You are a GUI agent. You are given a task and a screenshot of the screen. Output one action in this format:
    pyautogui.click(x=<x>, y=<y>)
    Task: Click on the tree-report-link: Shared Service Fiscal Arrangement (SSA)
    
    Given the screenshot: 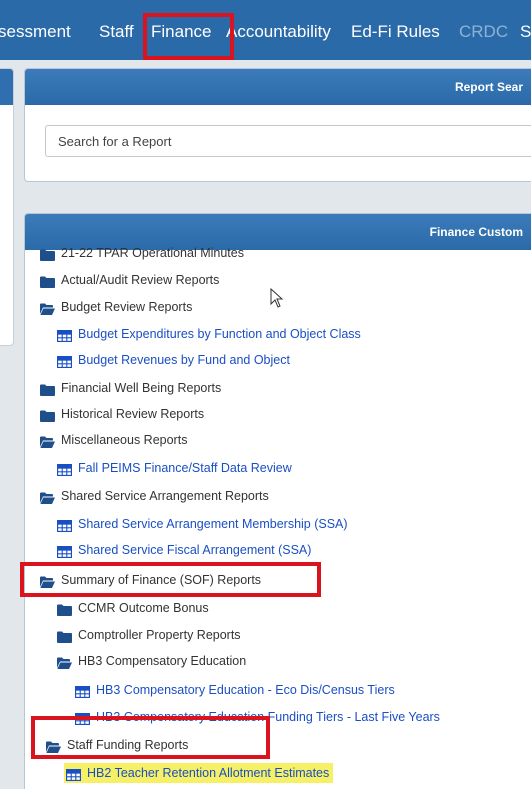 What is the action you would take?
    pyautogui.click(x=184, y=550)
    